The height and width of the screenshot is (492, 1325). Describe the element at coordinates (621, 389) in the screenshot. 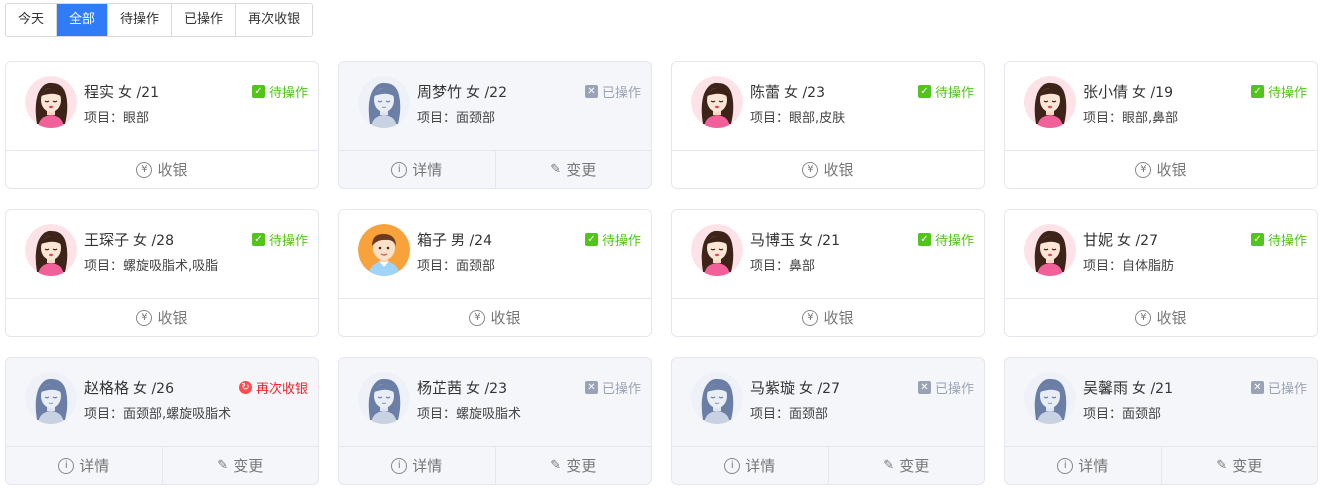

I see `status-label: 已操作` at that location.